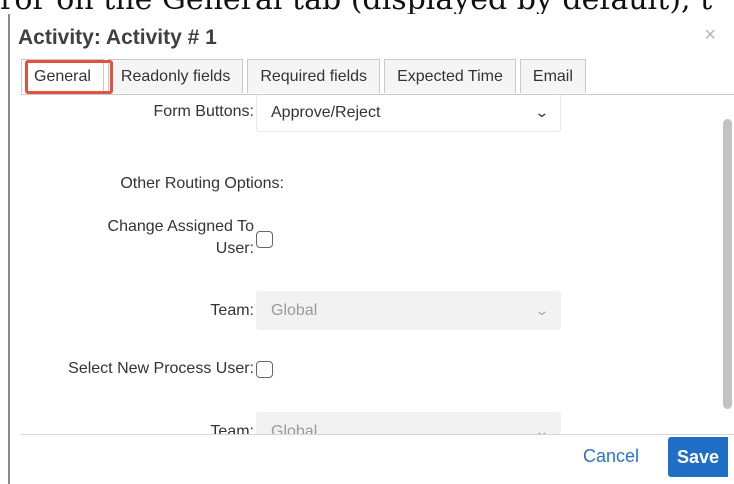  I want to click on form-buttons-value: Approve/Reject, so click(326, 112).